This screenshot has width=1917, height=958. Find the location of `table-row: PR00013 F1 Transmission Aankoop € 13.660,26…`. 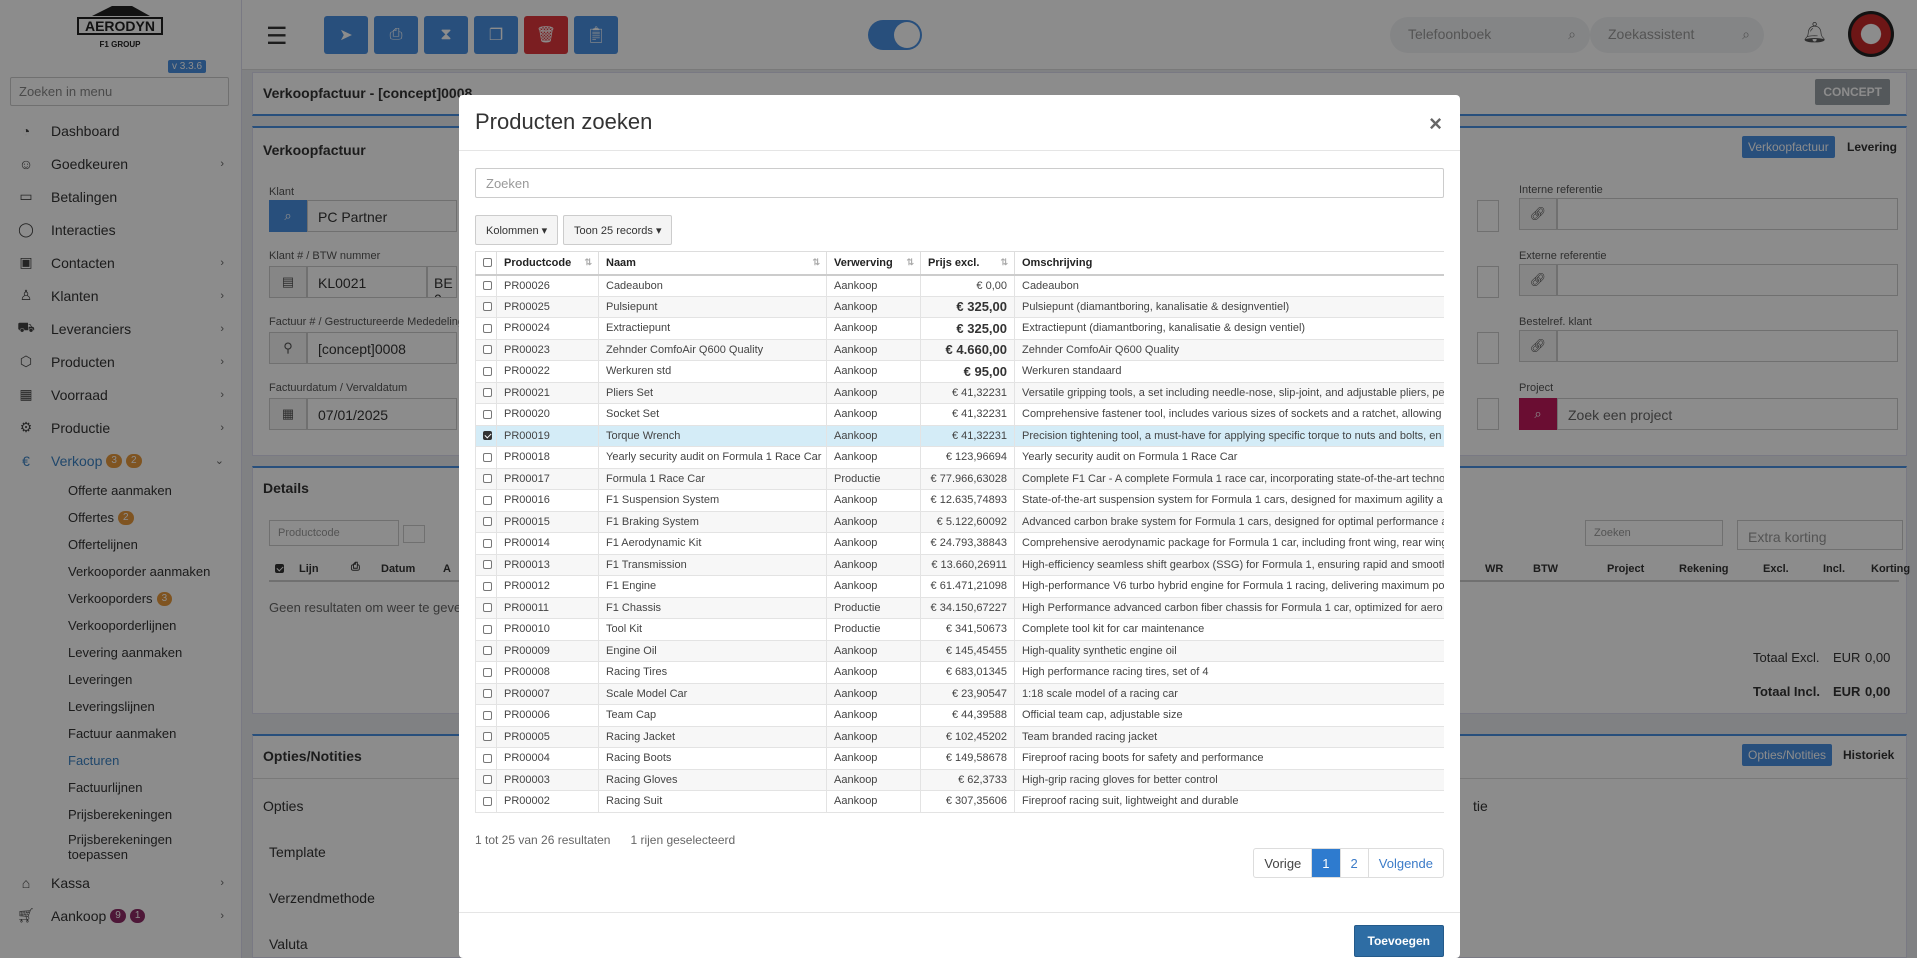

table-row: PR00013 F1 Transmission Aankoop € 13.660,26… is located at coordinates (959, 564).